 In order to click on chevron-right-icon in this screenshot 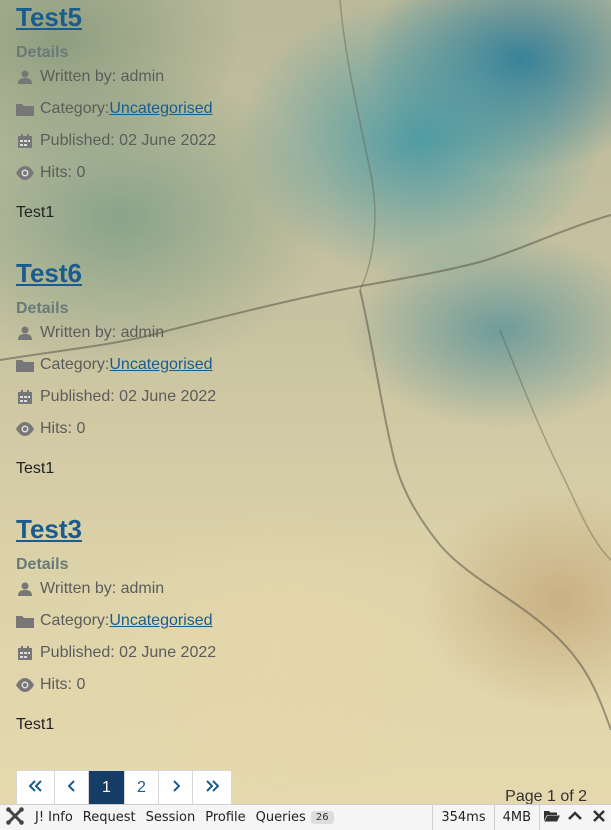, I will do `click(176, 788)`.